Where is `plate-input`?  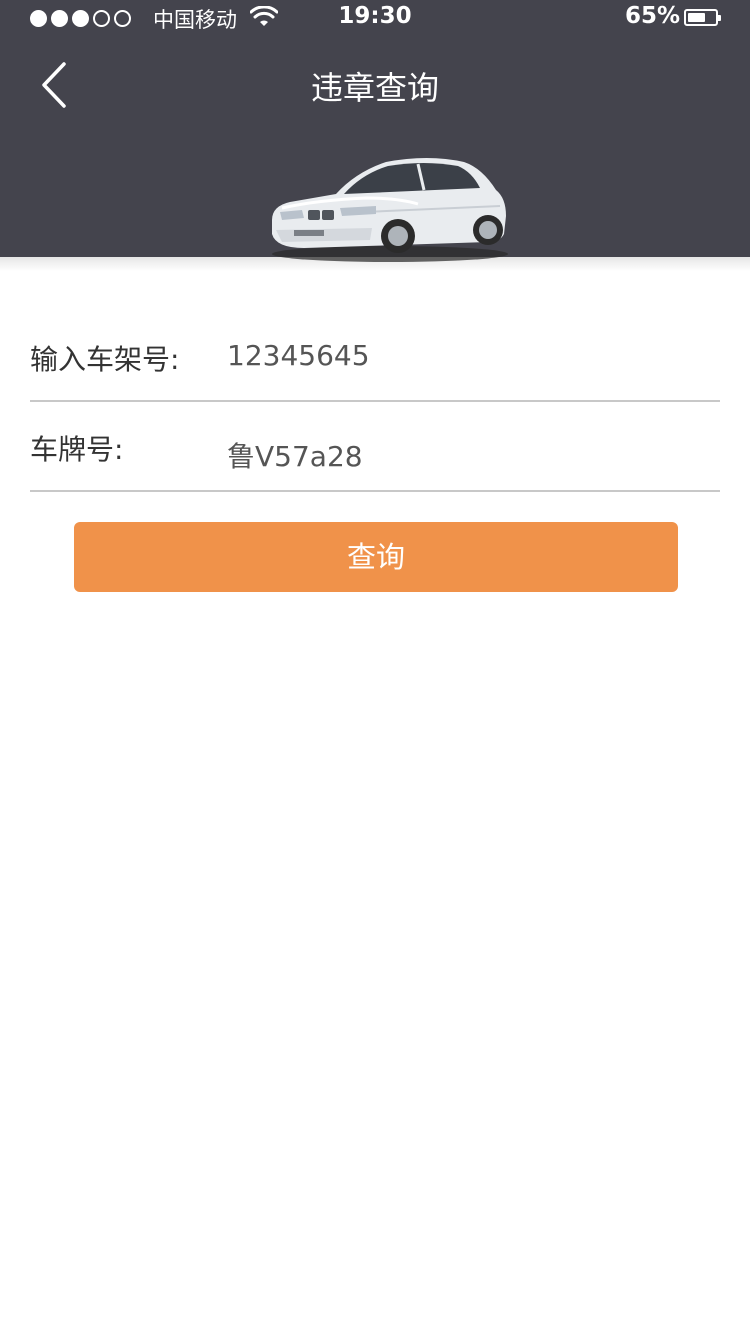
plate-input is located at coordinates (467, 455).